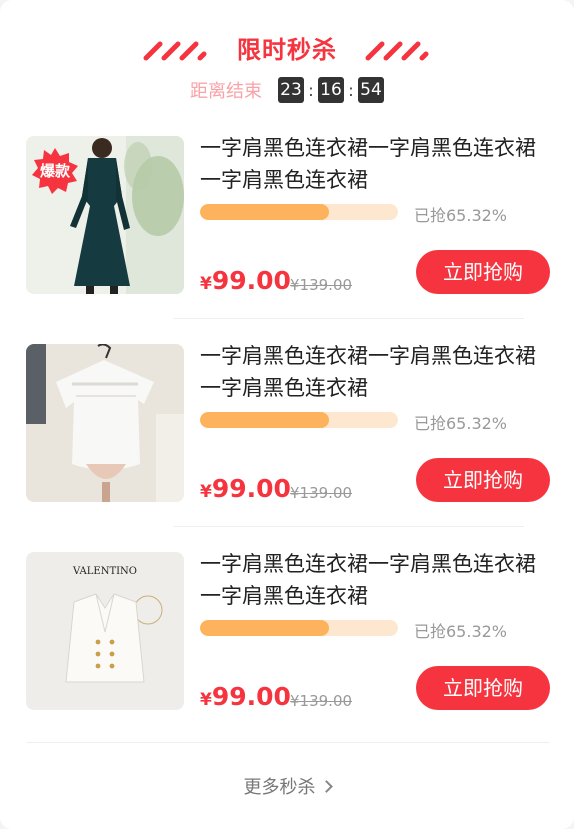 The height and width of the screenshot is (829, 574). What do you see at coordinates (54, 171) in the screenshot?
I see `hot-badge-label: 爆款` at bounding box center [54, 171].